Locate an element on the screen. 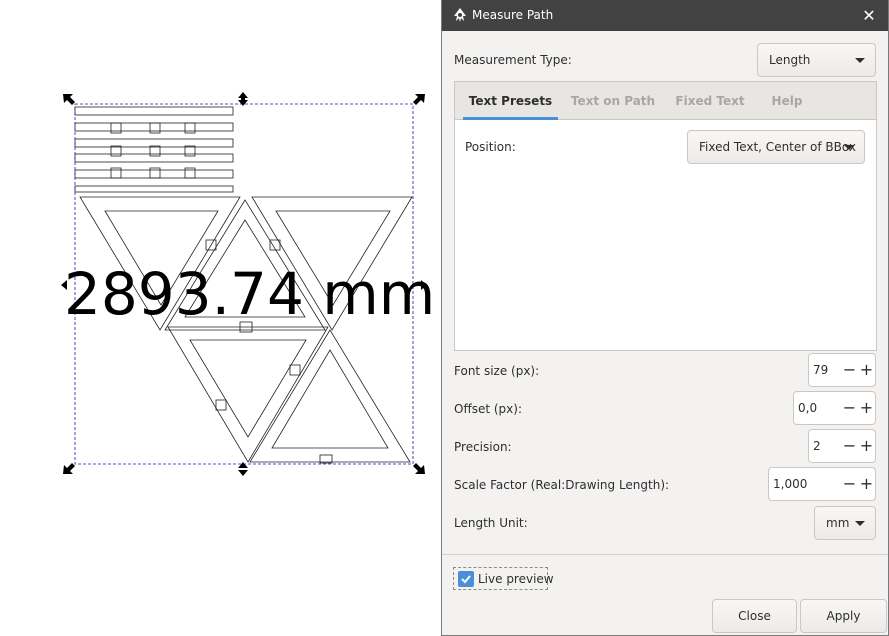 This screenshot has width=889, height=636. font-size-label: Font size (px): is located at coordinates (497, 371).